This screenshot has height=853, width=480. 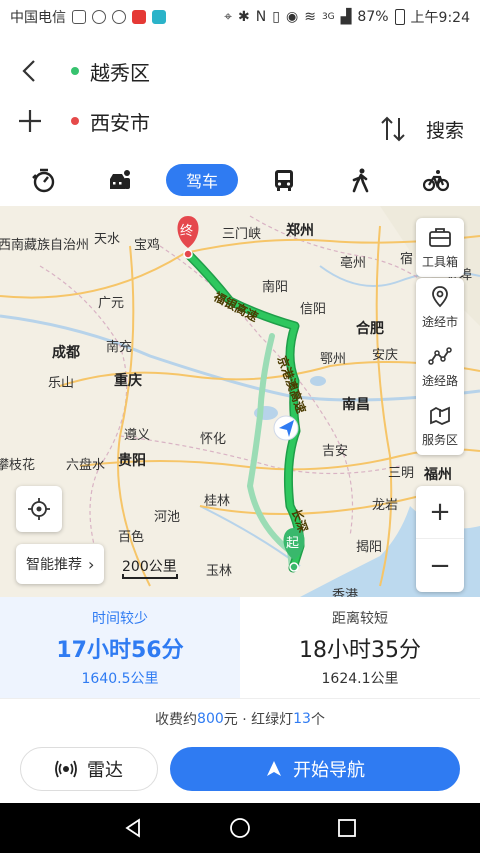 I want to click on locate-me-button, so click(x=39, y=509).